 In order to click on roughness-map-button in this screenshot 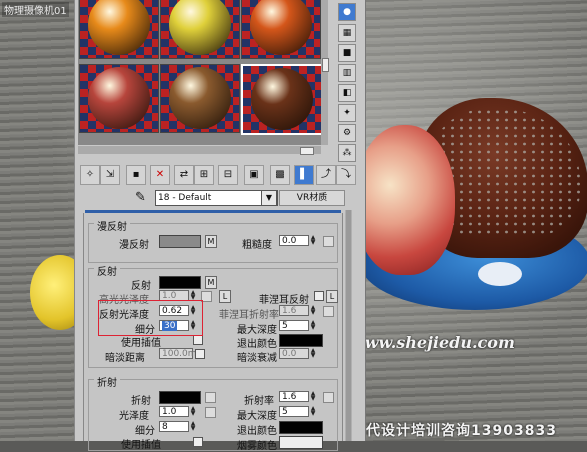, I will do `click(328, 241)`.